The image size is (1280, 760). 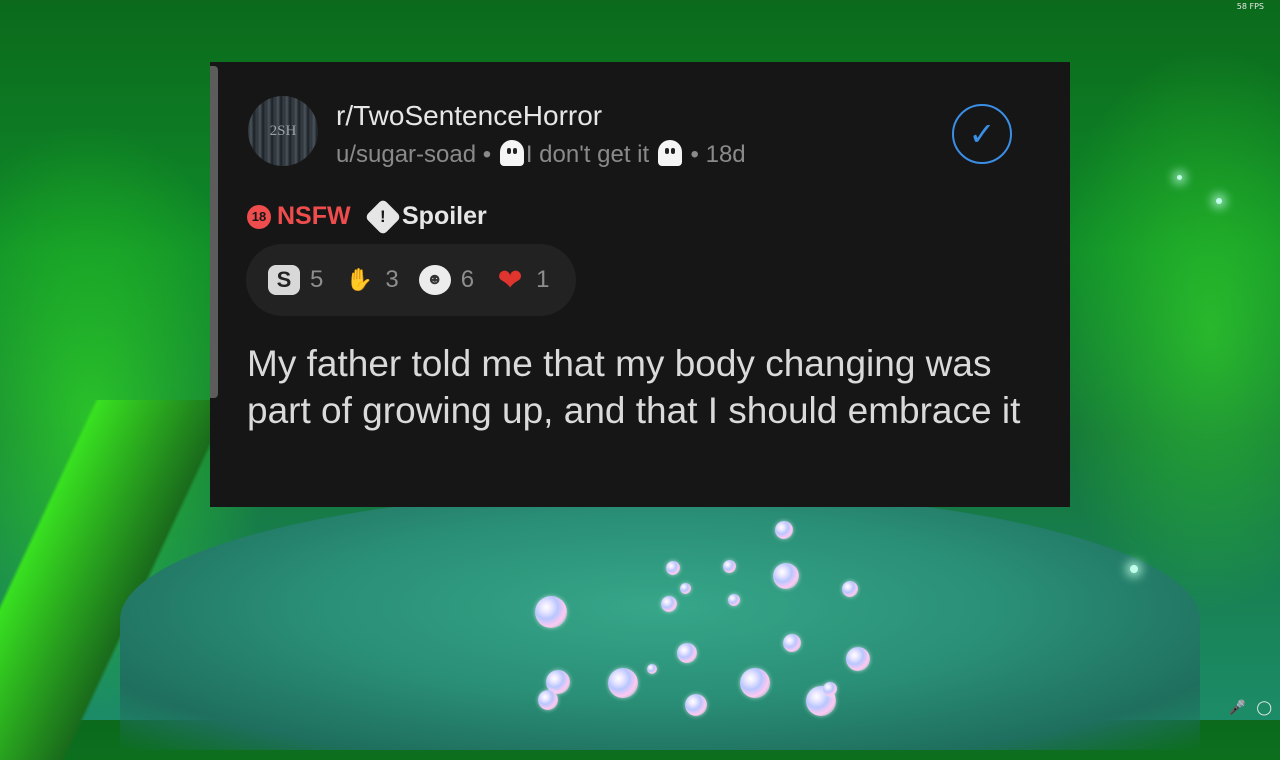 What do you see at coordinates (383, 216) in the screenshot?
I see `spoiler-warning-icon: !` at bounding box center [383, 216].